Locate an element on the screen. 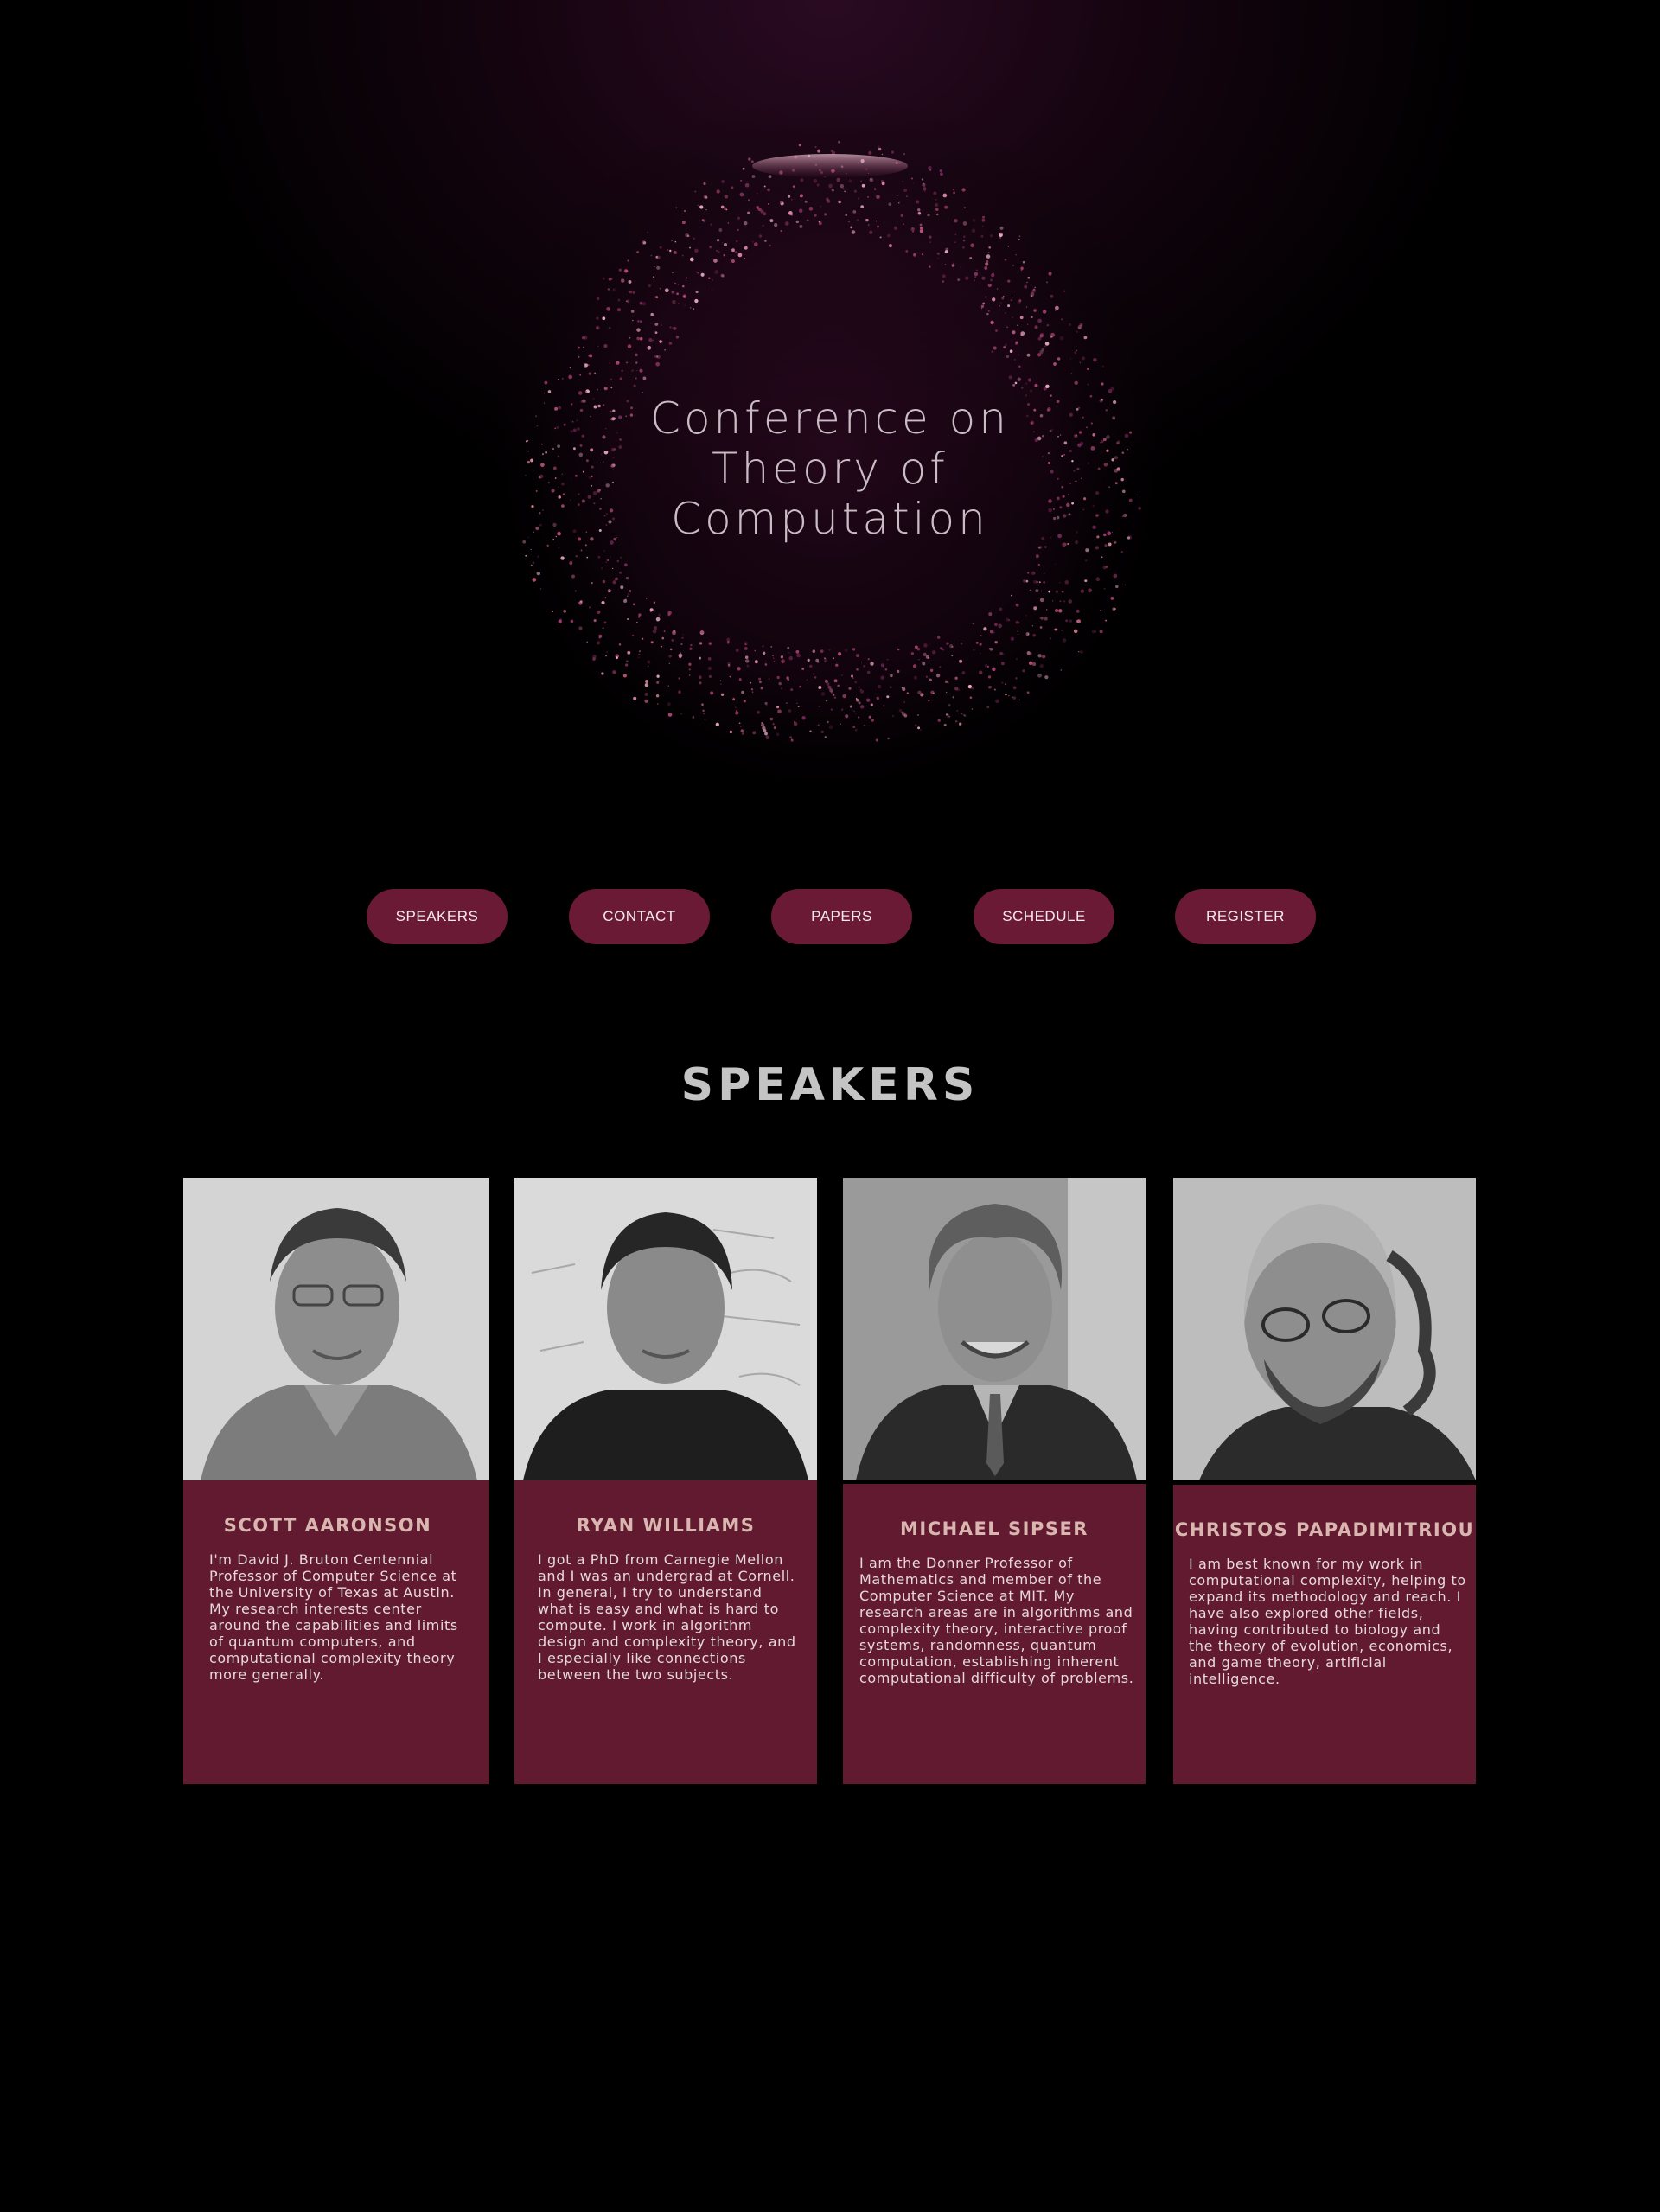 Image resolution: width=1660 pixels, height=2212 pixels. nav-contact-button: CONTACT is located at coordinates (639, 916).